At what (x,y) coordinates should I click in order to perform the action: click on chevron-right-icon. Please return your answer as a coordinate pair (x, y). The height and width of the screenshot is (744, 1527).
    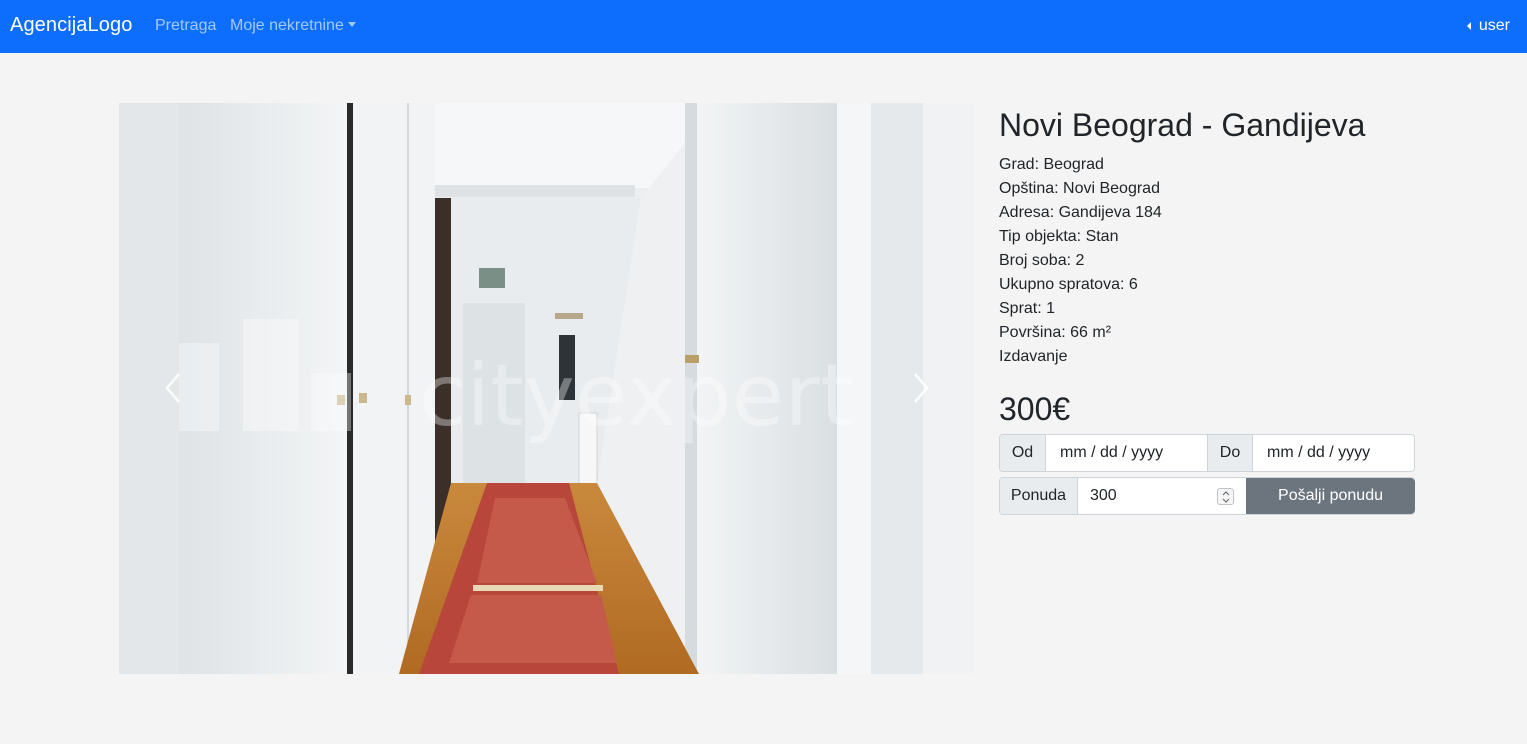
    Looking at the image, I should click on (921, 388).